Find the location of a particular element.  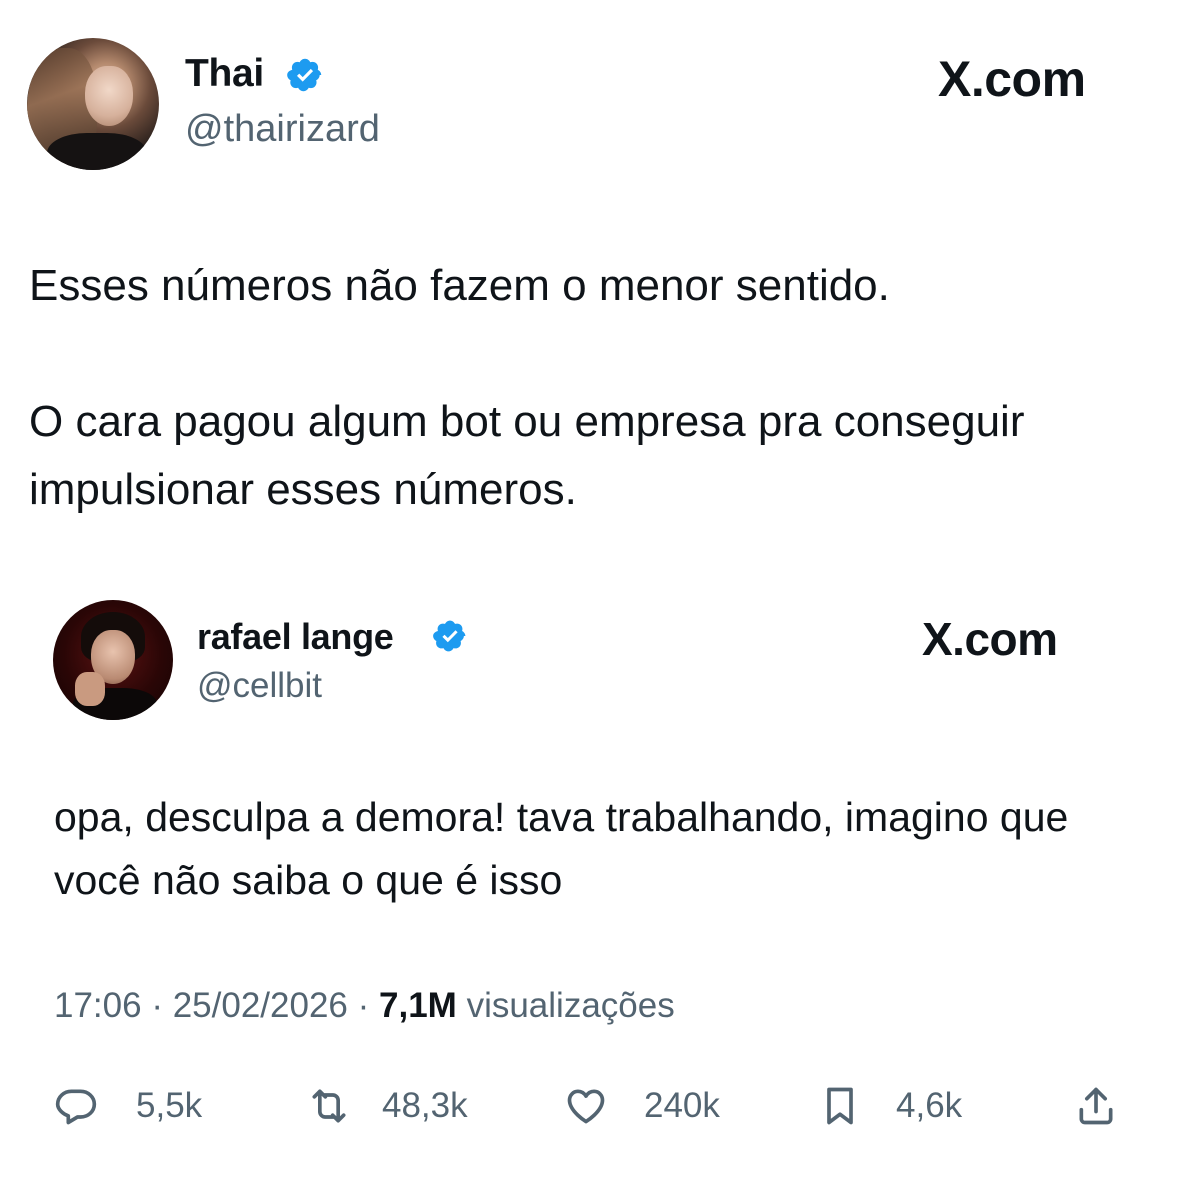

bookmark-count: 4,6k is located at coordinates (929, 1105).